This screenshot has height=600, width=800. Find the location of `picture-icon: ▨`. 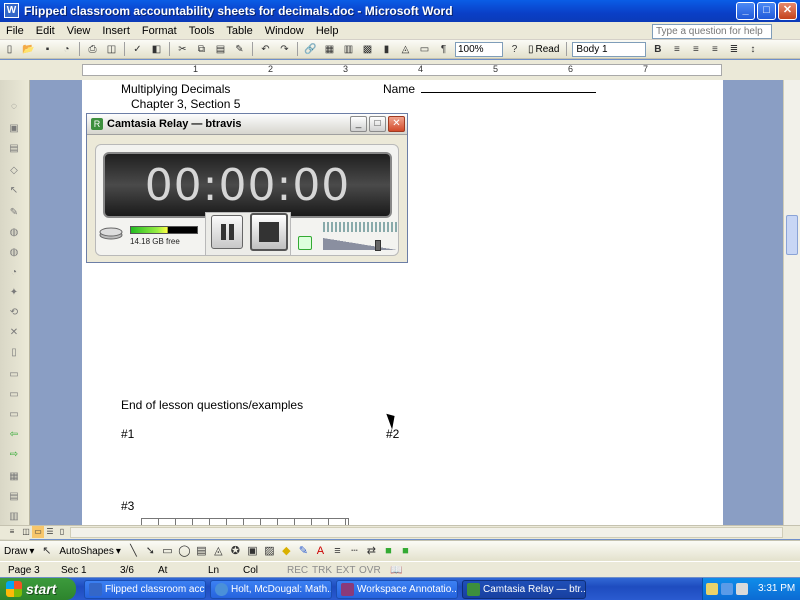

picture-icon: ▨ is located at coordinates (269, 551).